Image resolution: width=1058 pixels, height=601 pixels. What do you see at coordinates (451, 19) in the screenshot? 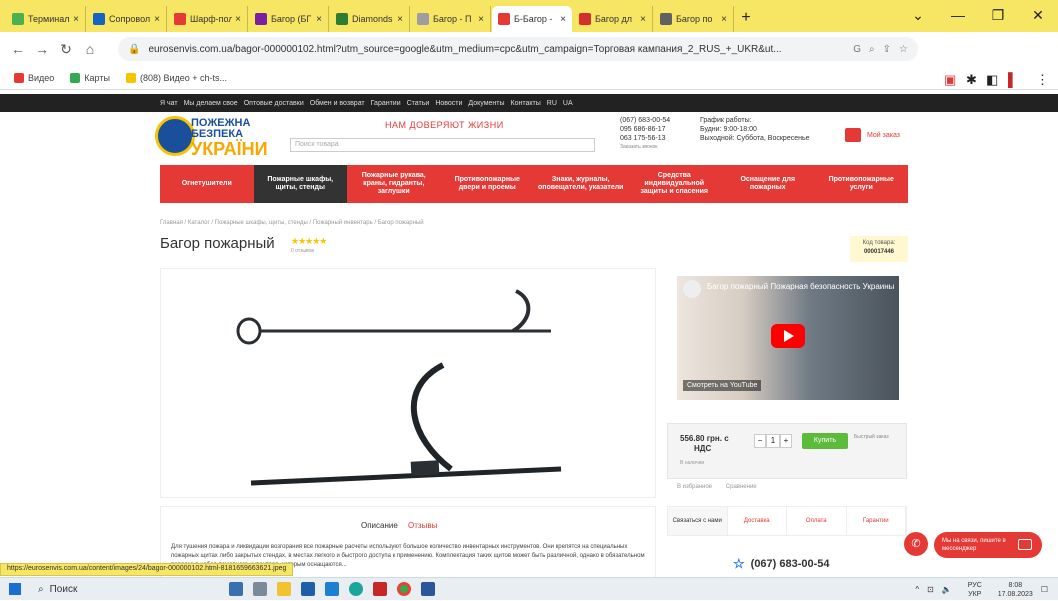
I see `browser-tab: Багор - П ×` at bounding box center [451, 19].